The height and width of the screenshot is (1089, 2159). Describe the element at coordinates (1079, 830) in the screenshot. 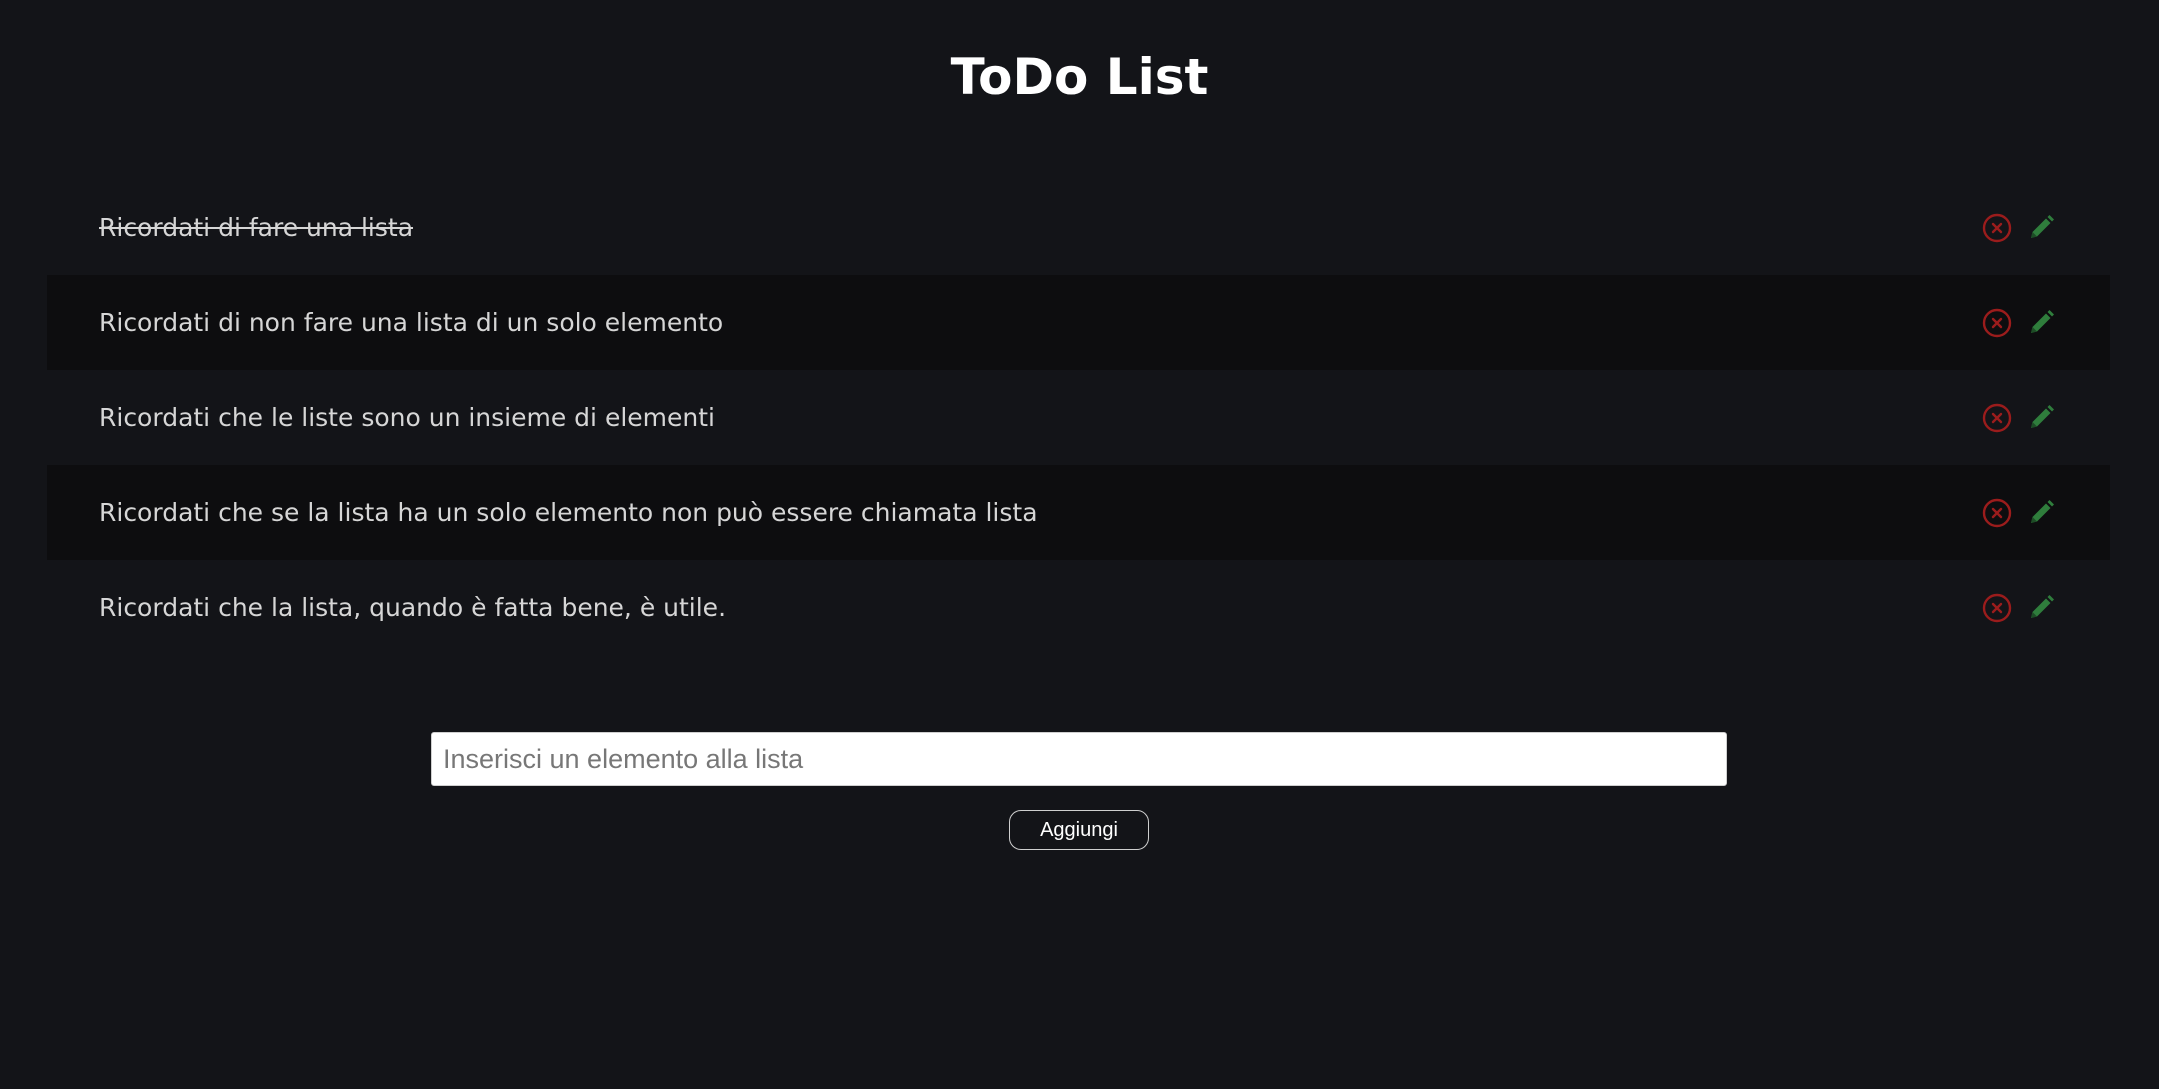

I see `add-button: Aggiungi` at that location.